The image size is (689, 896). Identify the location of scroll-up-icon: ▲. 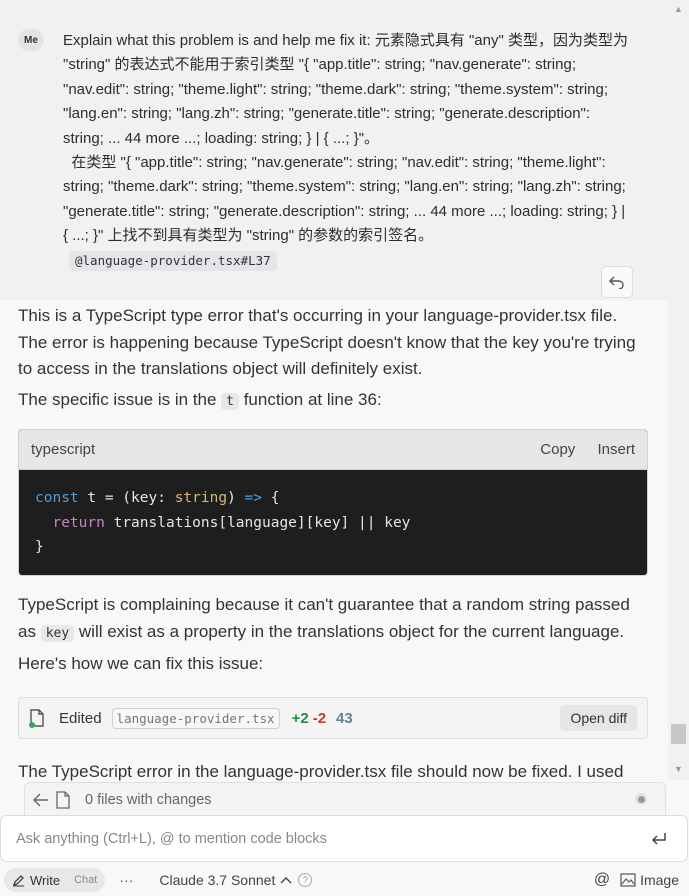
(678, 9).